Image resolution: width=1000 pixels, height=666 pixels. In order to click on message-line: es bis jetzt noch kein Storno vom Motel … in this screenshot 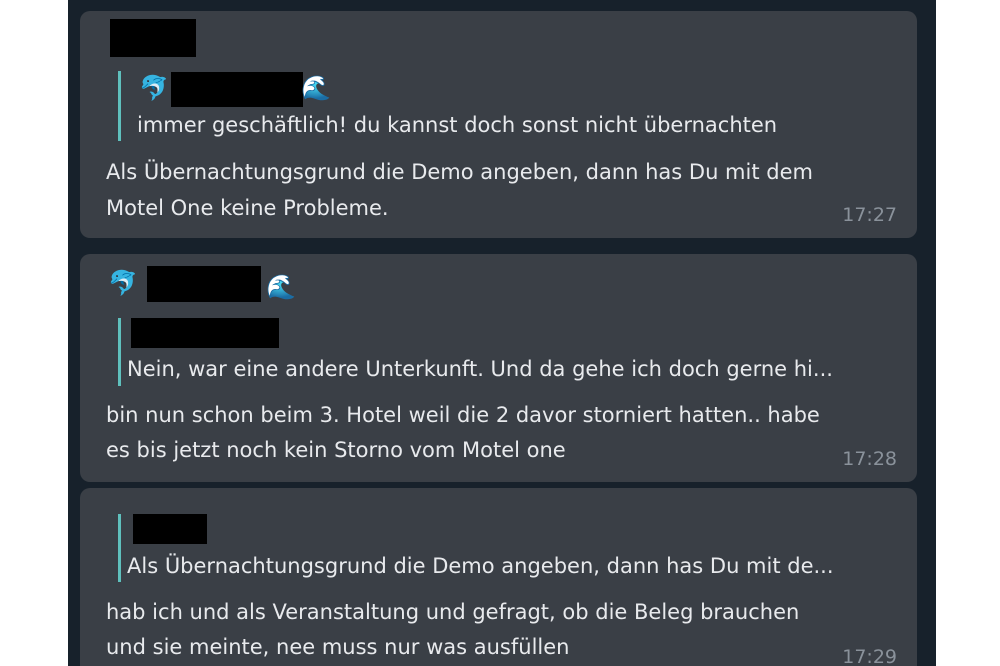, I will do `click(336, 450)`.